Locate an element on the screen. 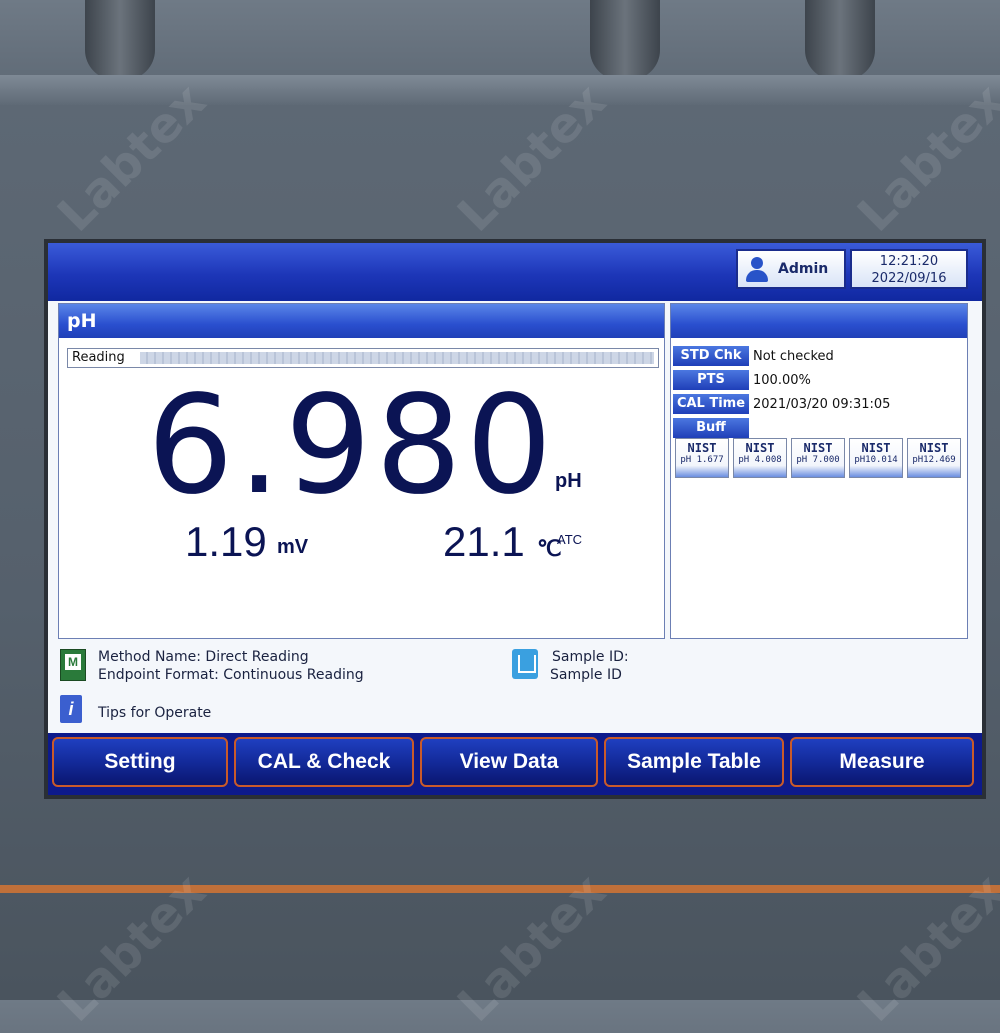 The width and height of the screenshot is (1000, 1033). info-row-pts: PTS 100.00% is located at coordinates (742, 380).